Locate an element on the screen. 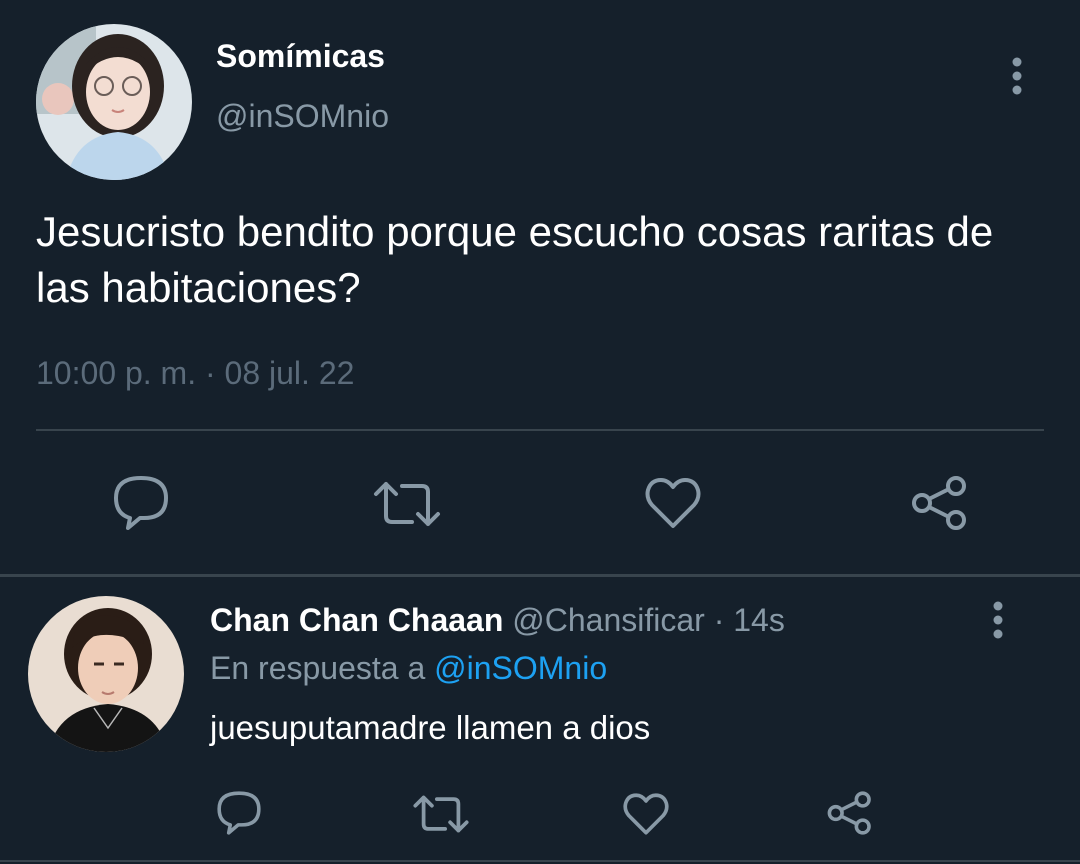  reply-context-prefix: En respuesta a is located at coordinates (318, 668).